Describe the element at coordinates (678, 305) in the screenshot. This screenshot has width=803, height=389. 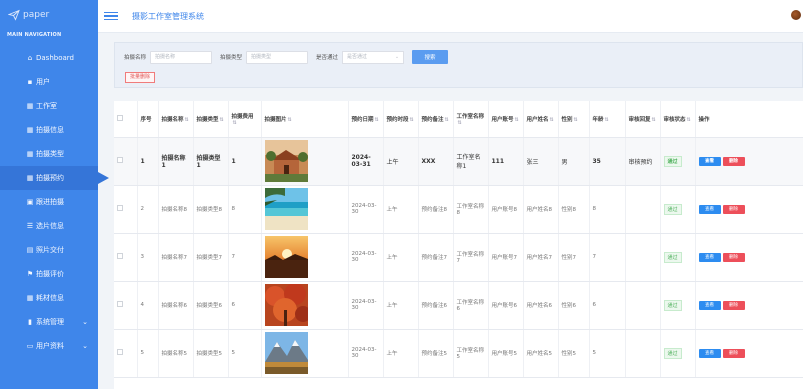
I see `cell-review-status: 通过` at that location.